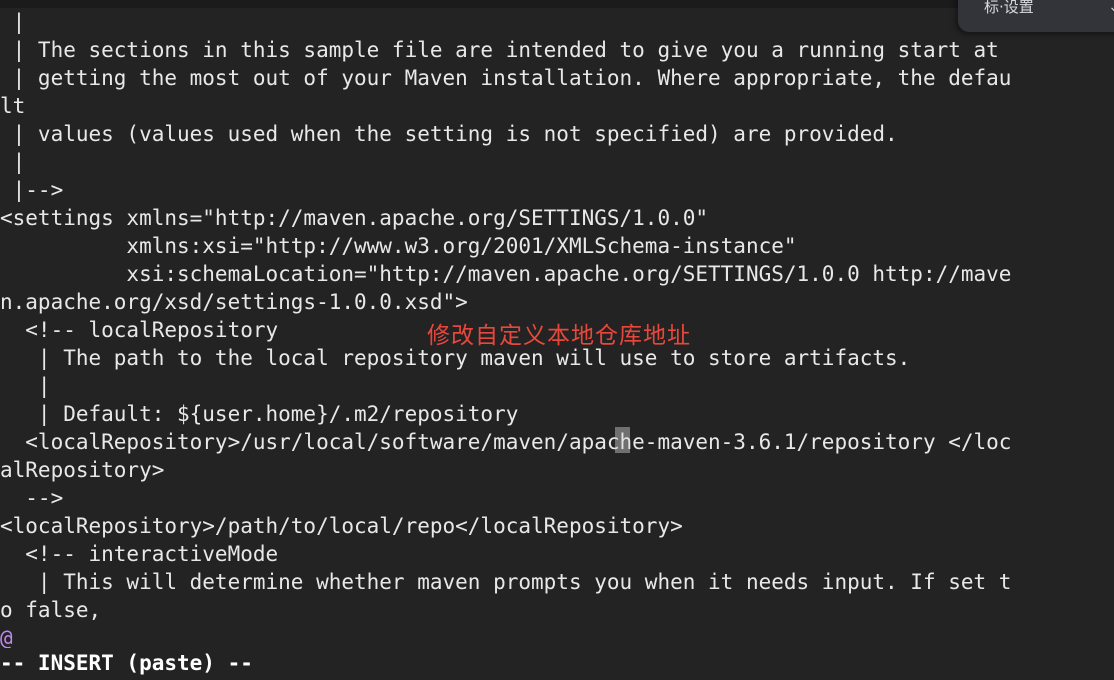 The height and width of the screenshot is (680, 1114). I want to click on buffer-line: | Default: ${user.home}/.m2/repository, so click(259, 414).